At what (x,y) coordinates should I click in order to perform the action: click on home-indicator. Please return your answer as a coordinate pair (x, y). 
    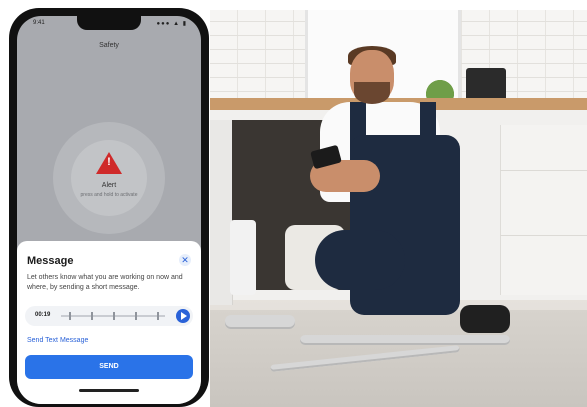
    Looking at the image, I should click on (109, 390).